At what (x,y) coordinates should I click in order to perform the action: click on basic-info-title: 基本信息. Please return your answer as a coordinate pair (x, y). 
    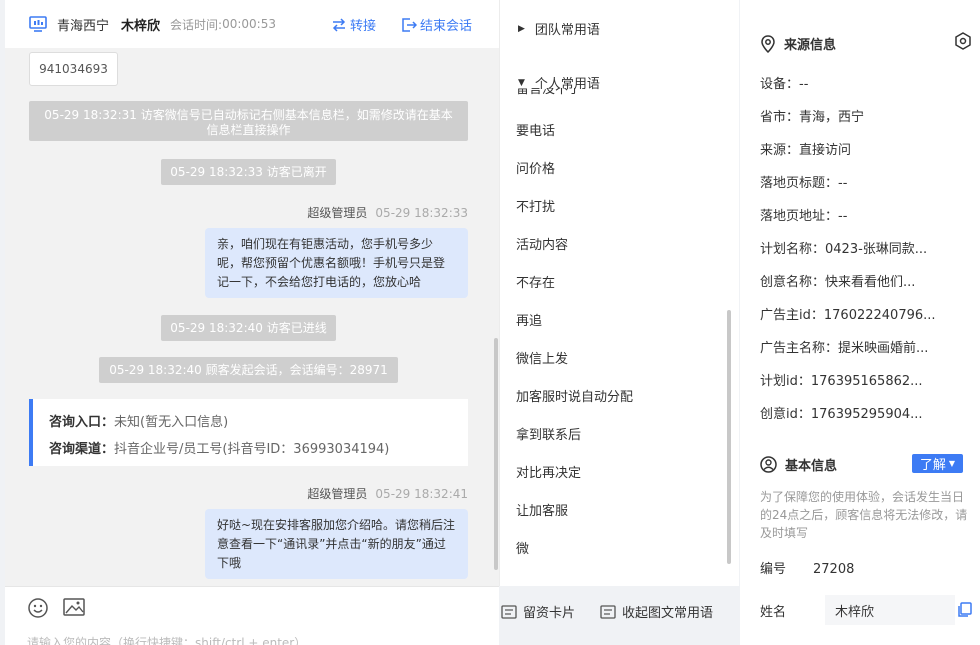
    Looking at the image, I should click on (798, 464).